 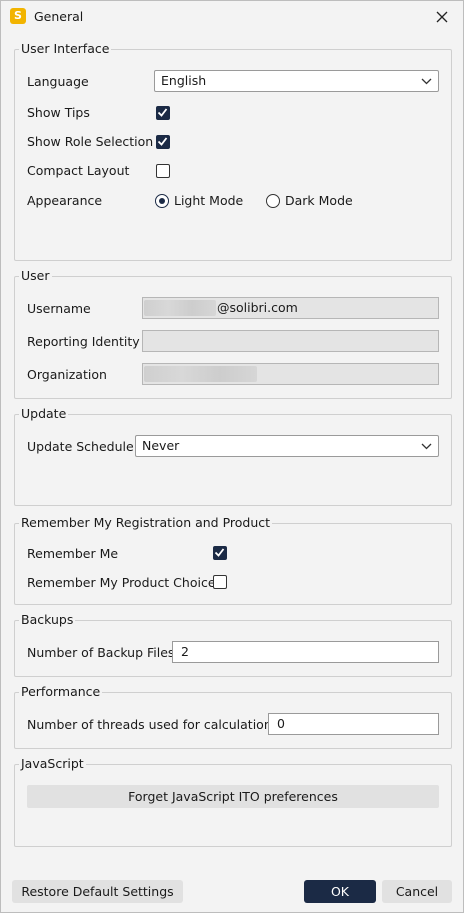 I want to click on close-icon, so click(x=442, y=17).